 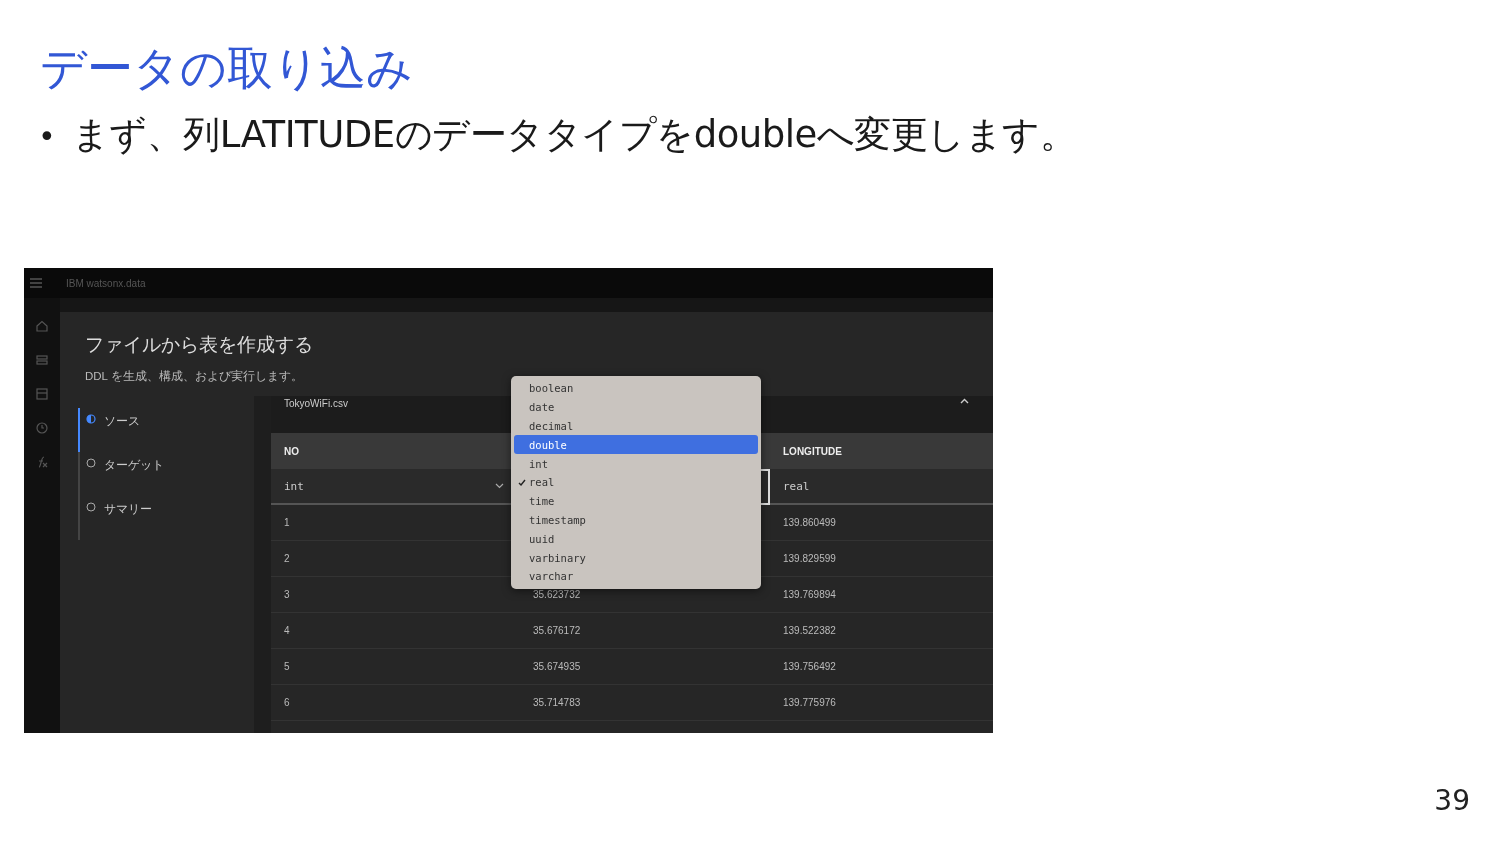 What do you see at coordinates (645, 667) in the screenshot?
I see `table-cell: 35.674935` at bounding box center [645, 667].